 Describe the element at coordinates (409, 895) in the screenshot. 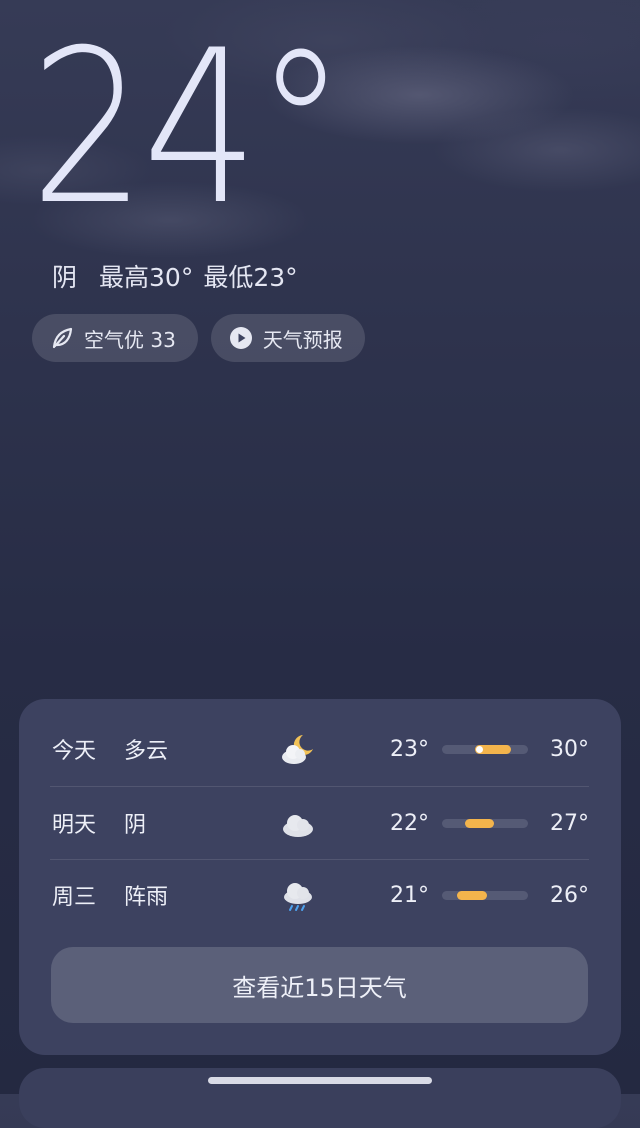

I see `forecast-low: 21°` at that location.